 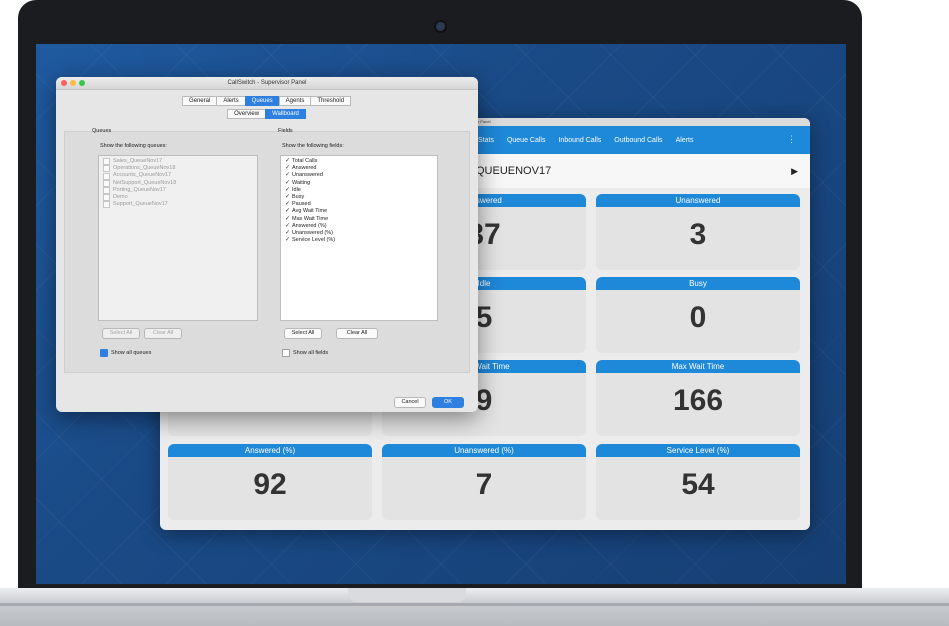 What do you see at coordinates (791, 139) in the screenshot?
I see `more-menu-icon: ⋮` at bounding box center [791, 139].